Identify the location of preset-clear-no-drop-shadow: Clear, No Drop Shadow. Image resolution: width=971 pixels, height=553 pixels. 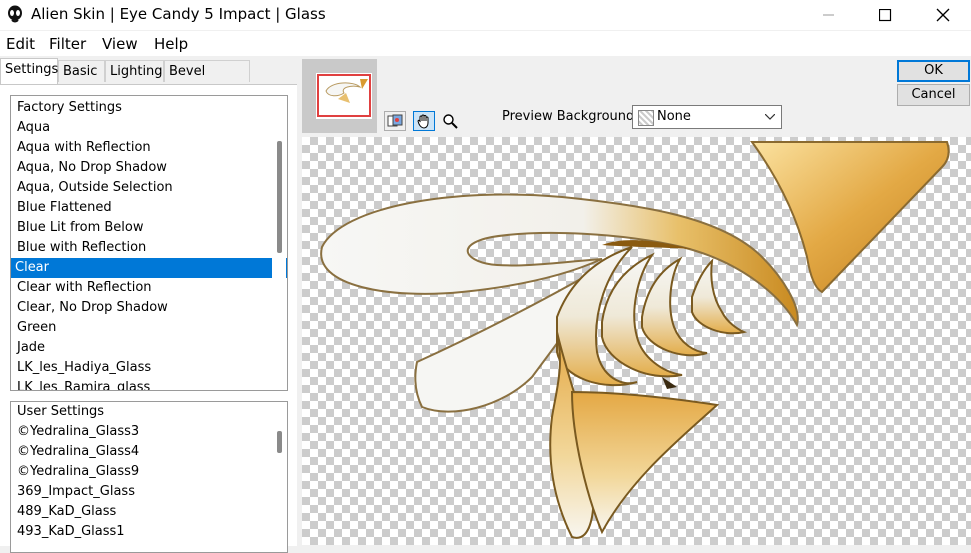
(149, 308).